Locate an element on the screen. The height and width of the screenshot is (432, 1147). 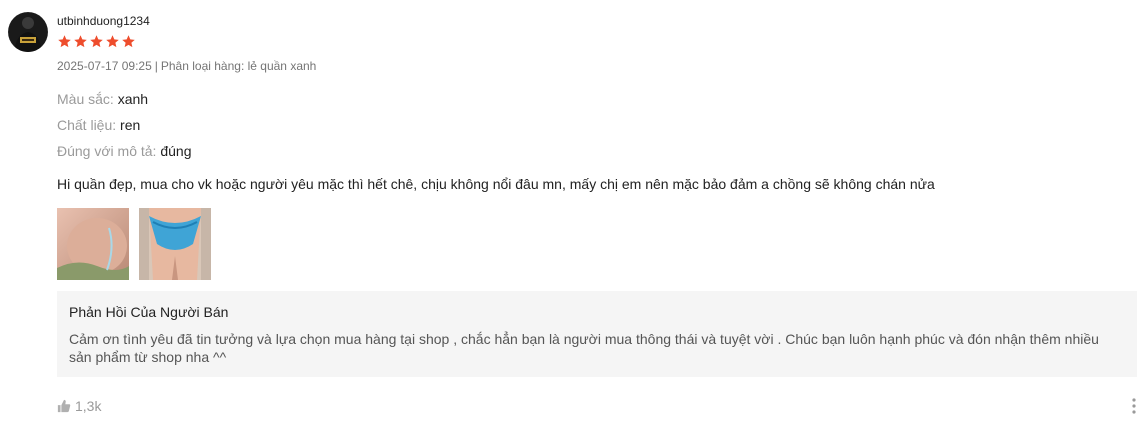
attribute-row: Chất liệu: ren is located at coordinates (124, 130).